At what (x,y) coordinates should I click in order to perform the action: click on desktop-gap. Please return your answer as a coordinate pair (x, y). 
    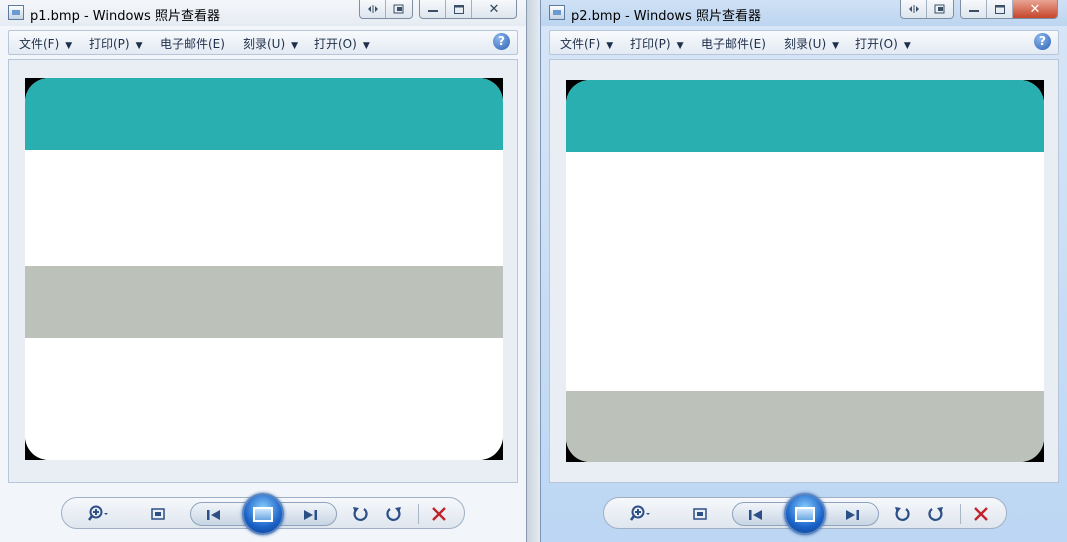
    Looking at the image, I should click on (533, 271).